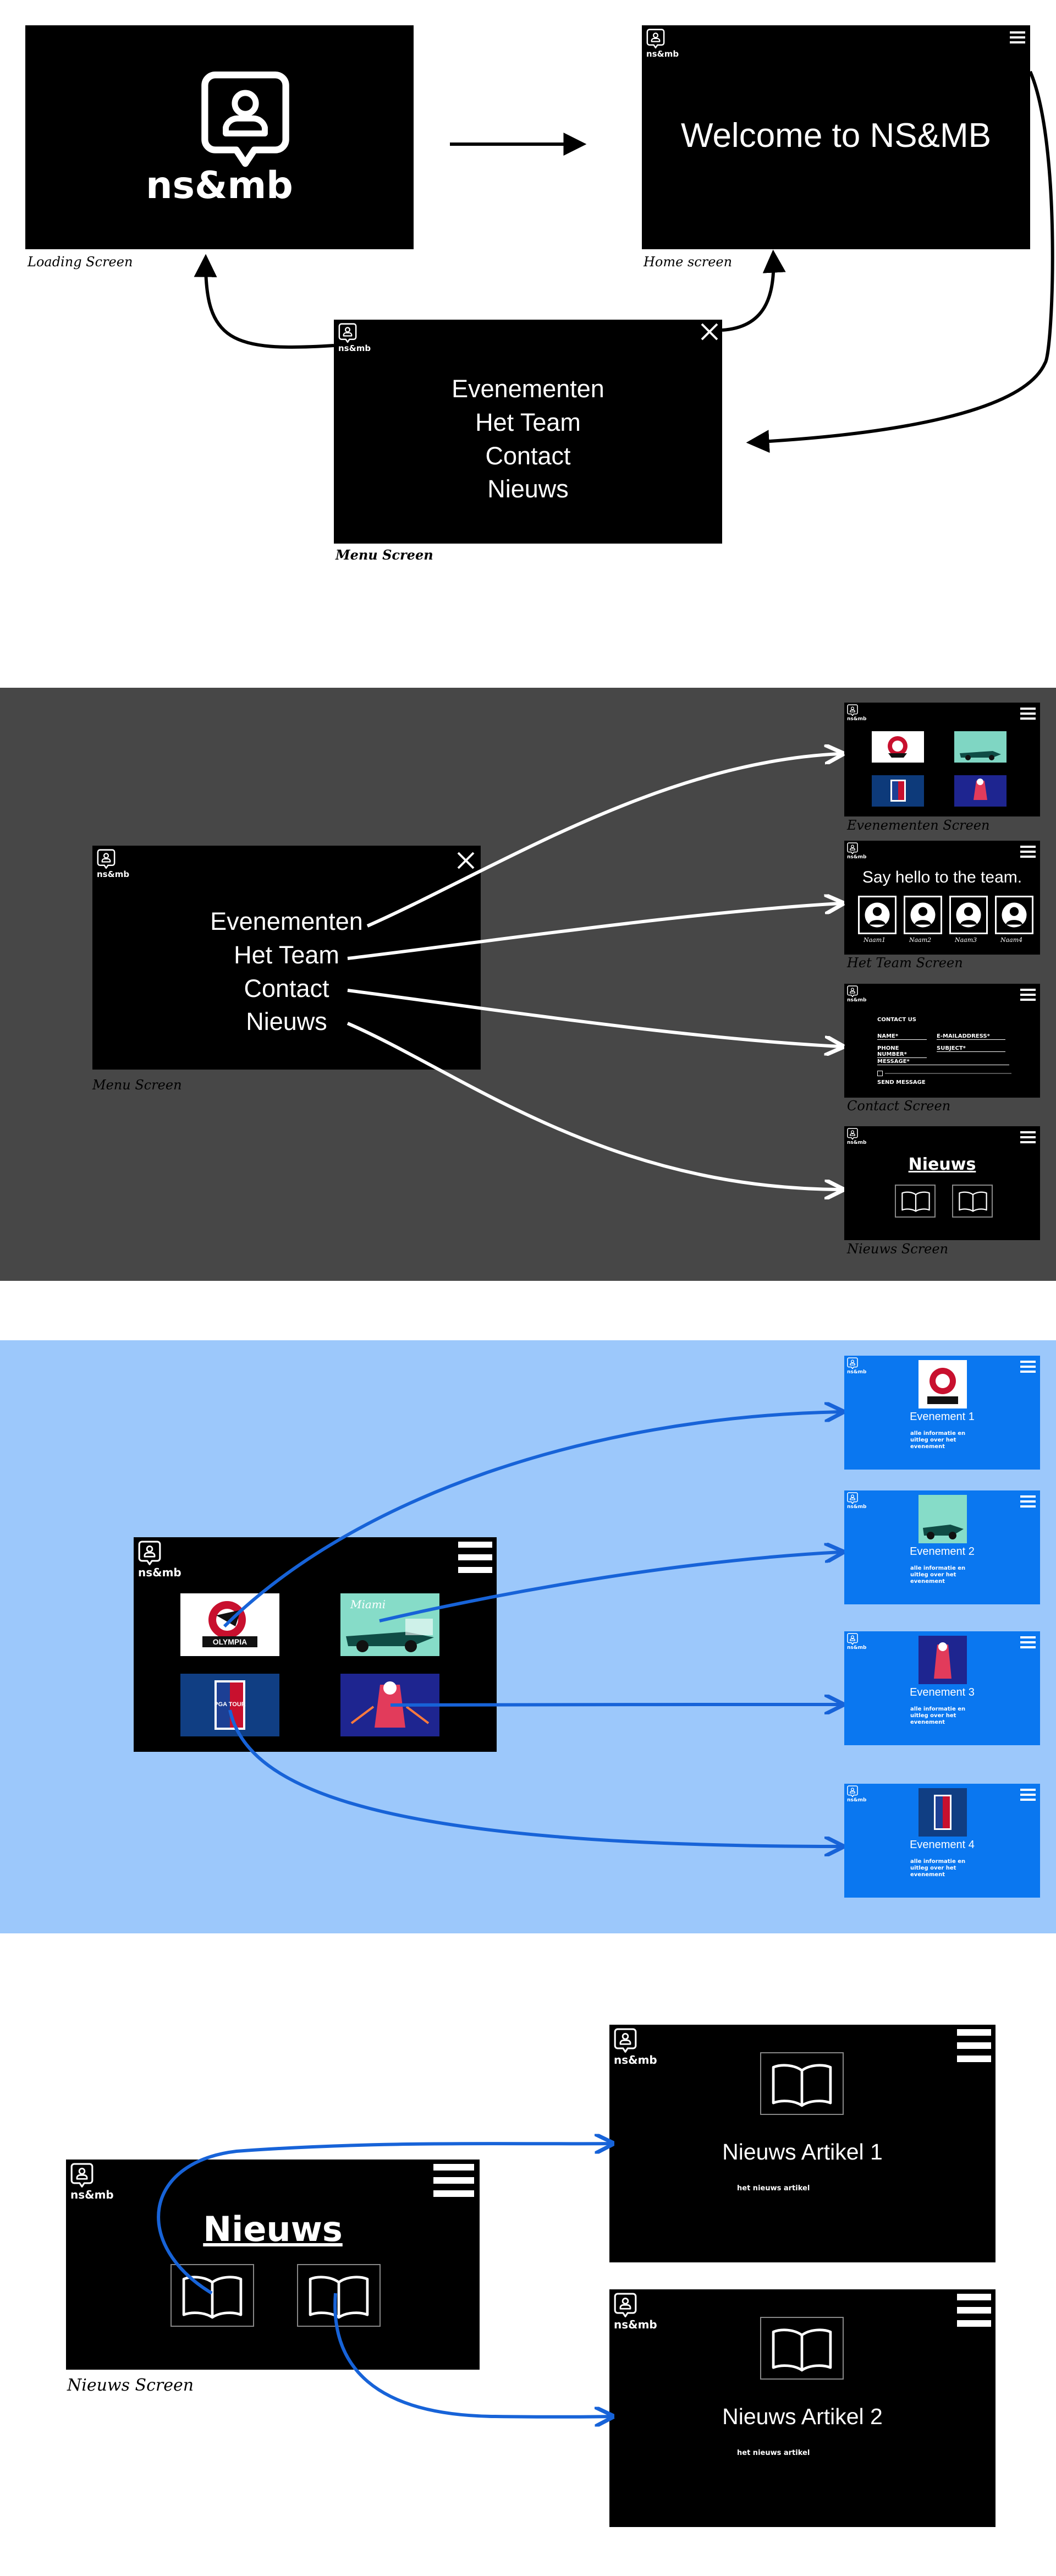 This screenshot has height=2576, width=1056. Describe the element at coordinates (624, 262) in the screenshot. I see `section1-arrows` at that location.